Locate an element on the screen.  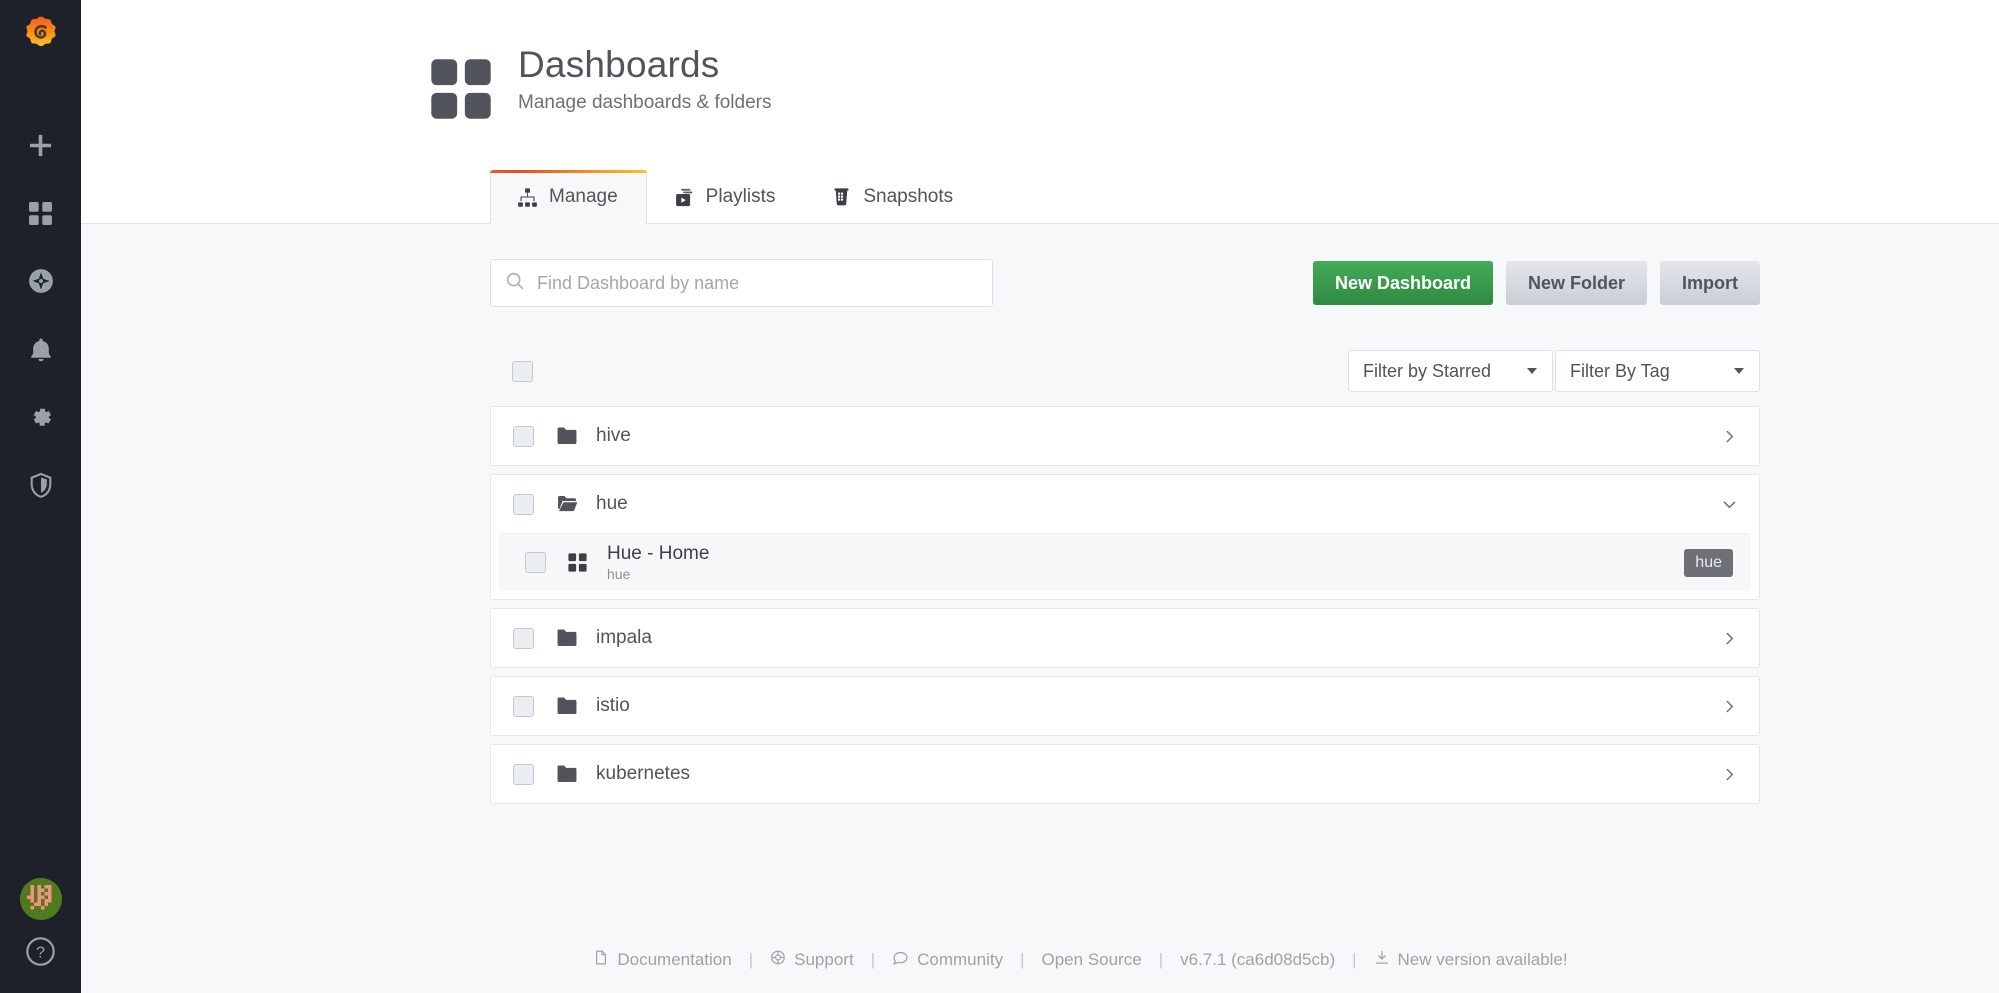
grafana-logo-icon is located at coordinates (41, 38).